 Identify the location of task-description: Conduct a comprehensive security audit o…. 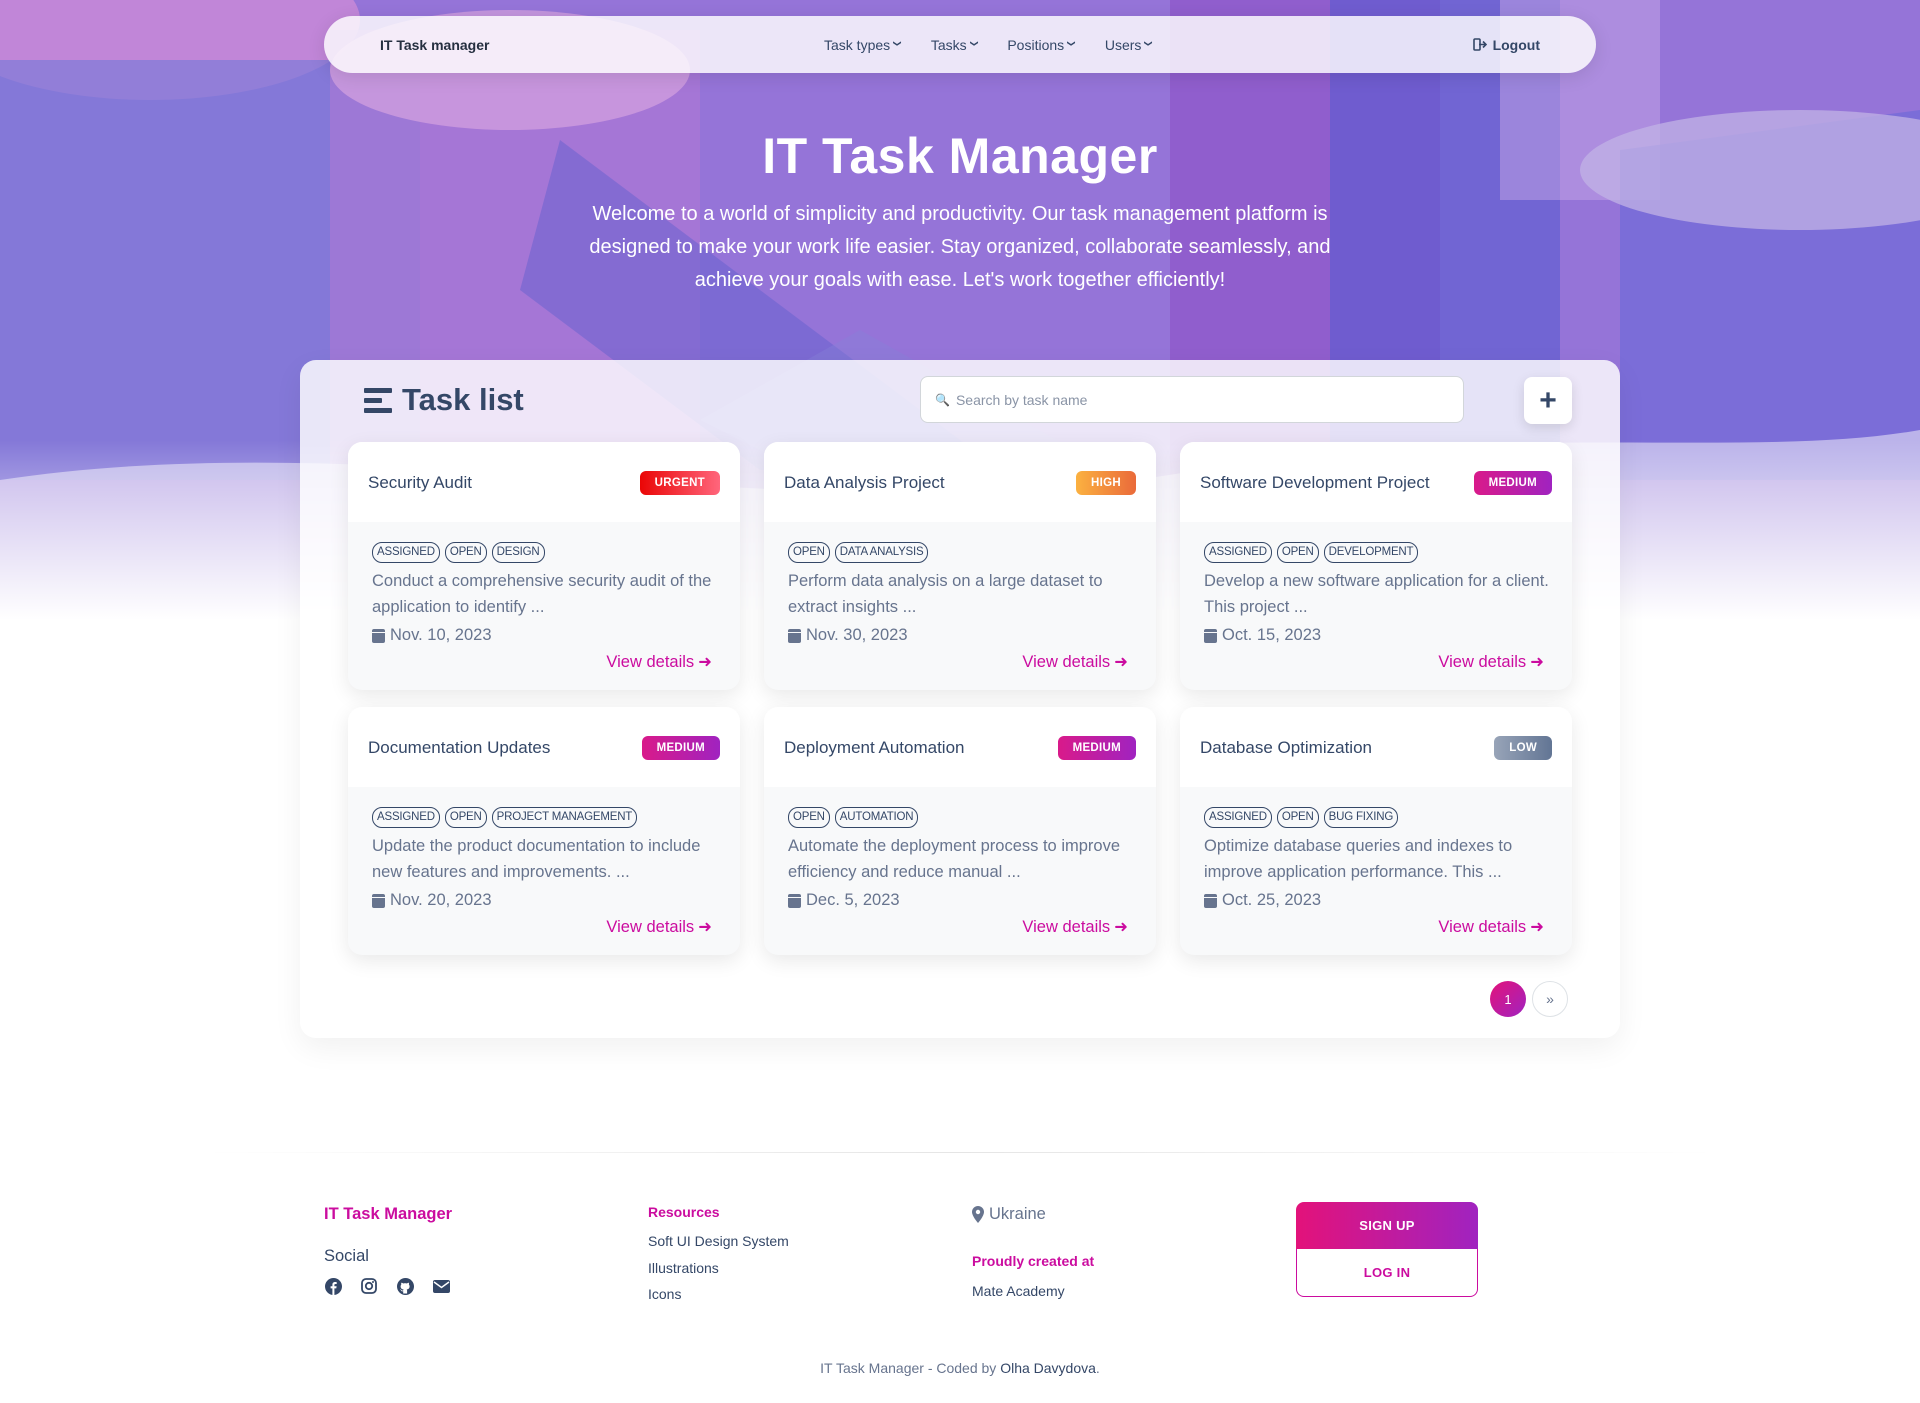
(542, 594).